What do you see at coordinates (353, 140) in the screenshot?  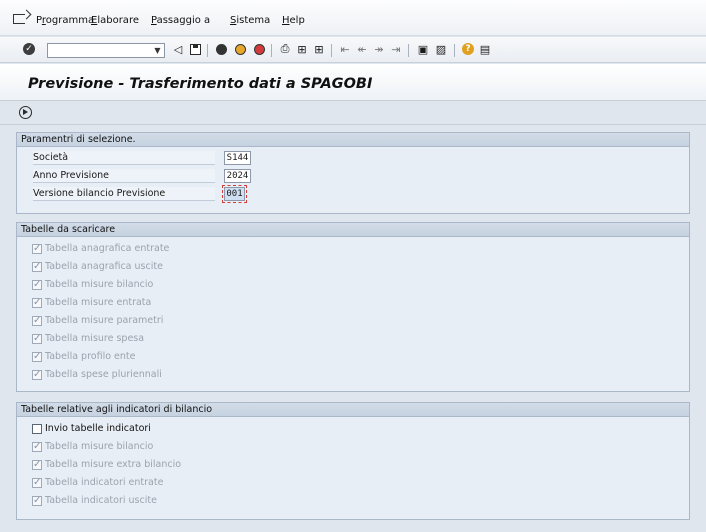 I see `section-heading: Paramentri di selezione.` at bounding box center [353, 140].